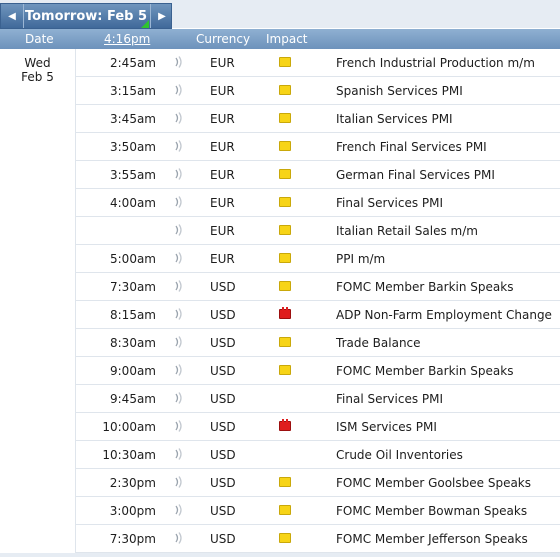 This screenshot has height=557, width=560. What do you see at coordinates (127, 39) in the screenshot?
I see `header-time-link: 4:16pm` at bounding box center [127, 39].